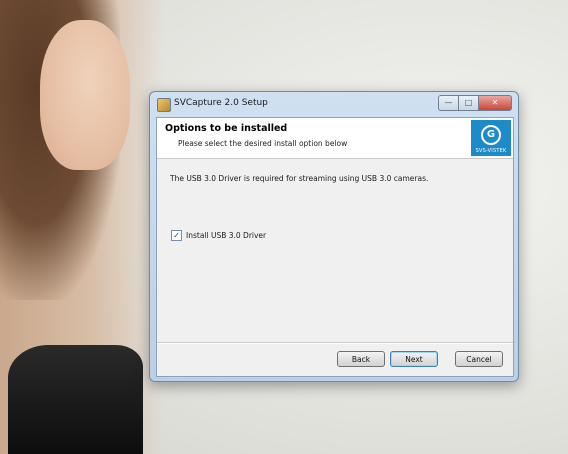  What do you see at coordinates (226, 235) in the screenshot?
I see `install-usb-driver-label: Install USB 3.0 Driver` at bounding box center [226, 235].